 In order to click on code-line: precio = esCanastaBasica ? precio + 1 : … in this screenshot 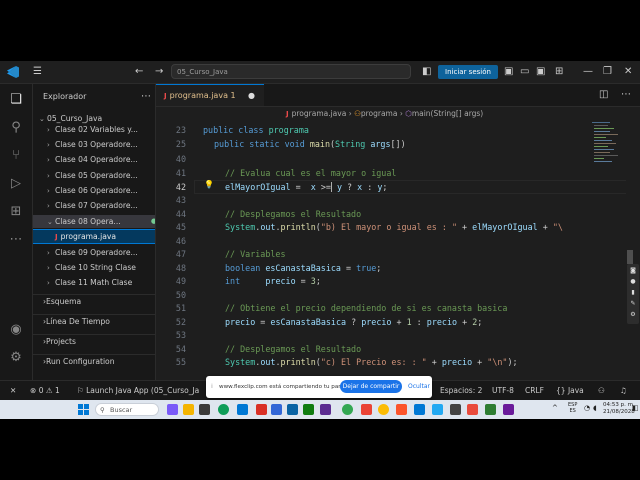, I will do `click(353, 323)`.